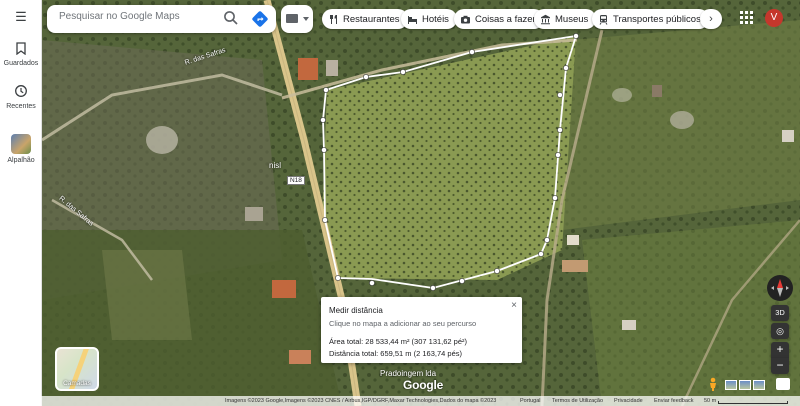 This screenshot has width=800, height=406. What do you see at coordinates (783, 384) in the screenshot?
I see `expand-icon` at bounding box center [783, 384].